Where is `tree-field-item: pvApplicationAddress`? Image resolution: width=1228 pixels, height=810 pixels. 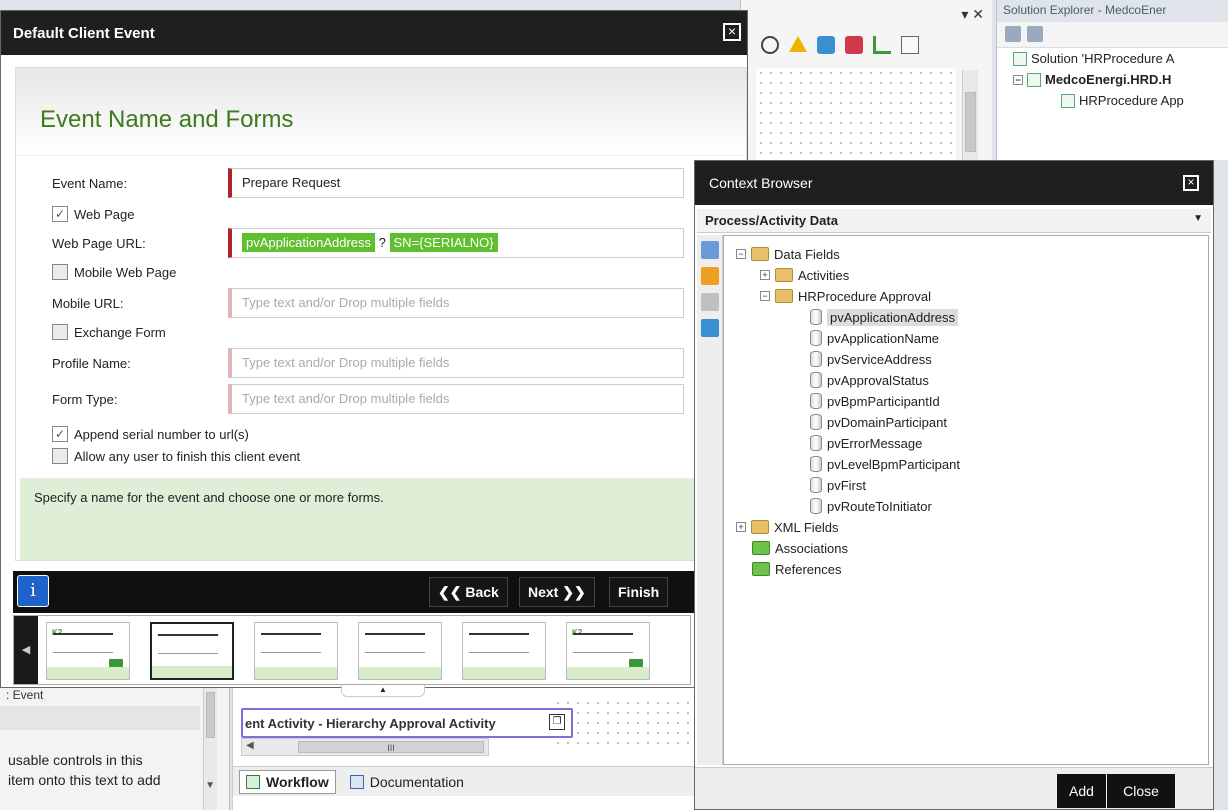
tree-field-item: pvApplicationAddress is located at coordinates (884, 317).